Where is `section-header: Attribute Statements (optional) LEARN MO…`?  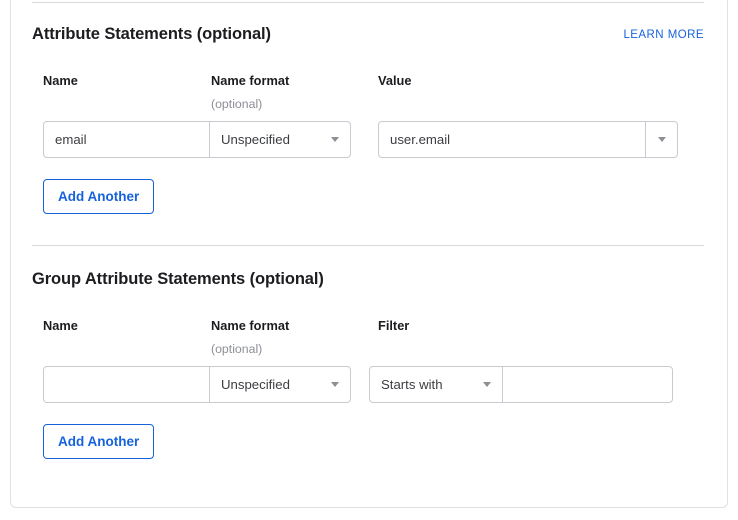 section-header: Attribute Statements (optional) LEARN MO… is located at coordinates (368, 40).